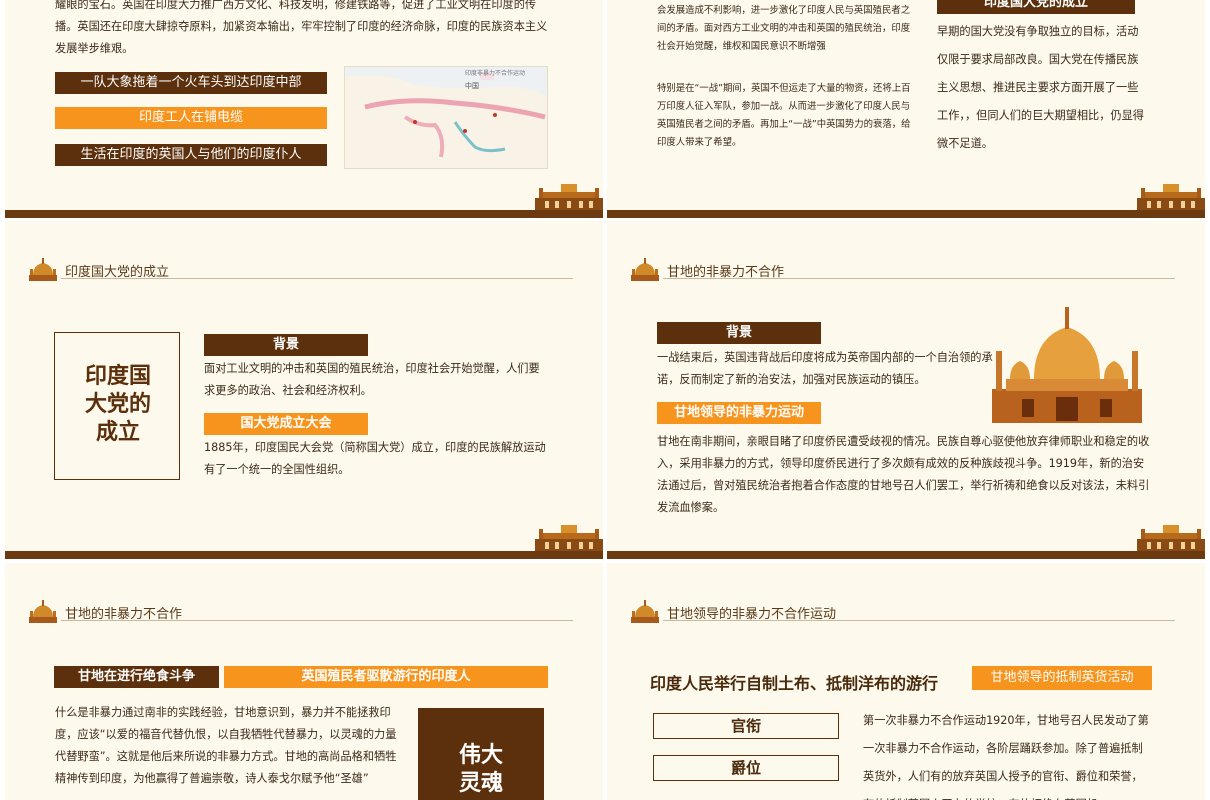 The height and width of the screenshot is (800, 1210). I want to click on slide5-great-soul-box: 伟大灵魂, so click(481, 754).